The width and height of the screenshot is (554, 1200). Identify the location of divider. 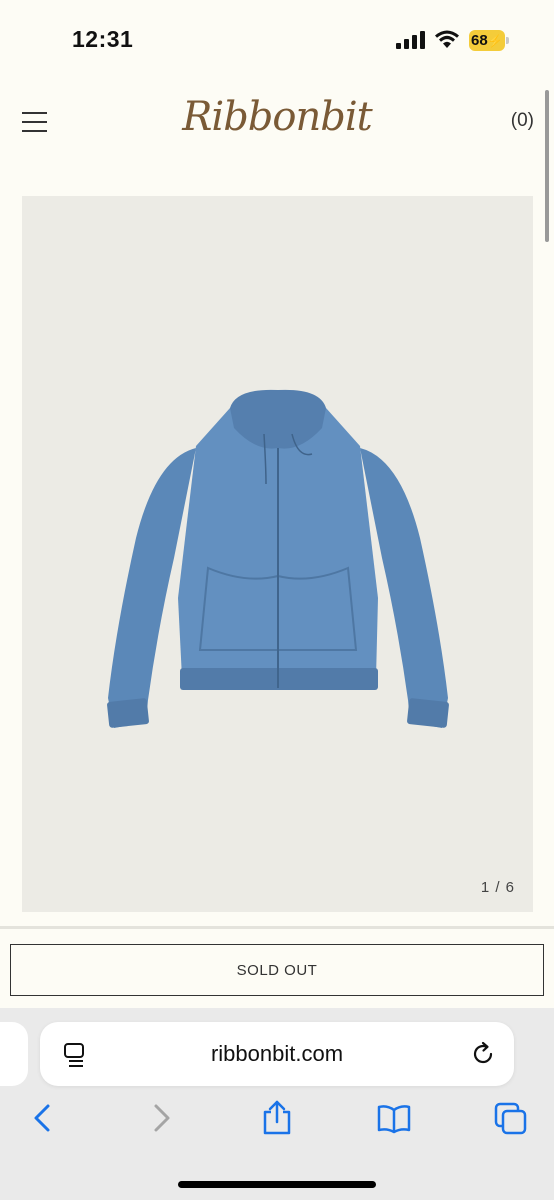
(277, 927).